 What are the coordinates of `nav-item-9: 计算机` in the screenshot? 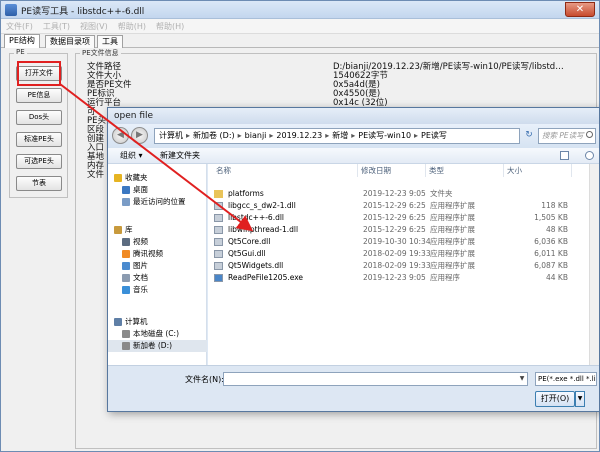 It's located at (157, 322).